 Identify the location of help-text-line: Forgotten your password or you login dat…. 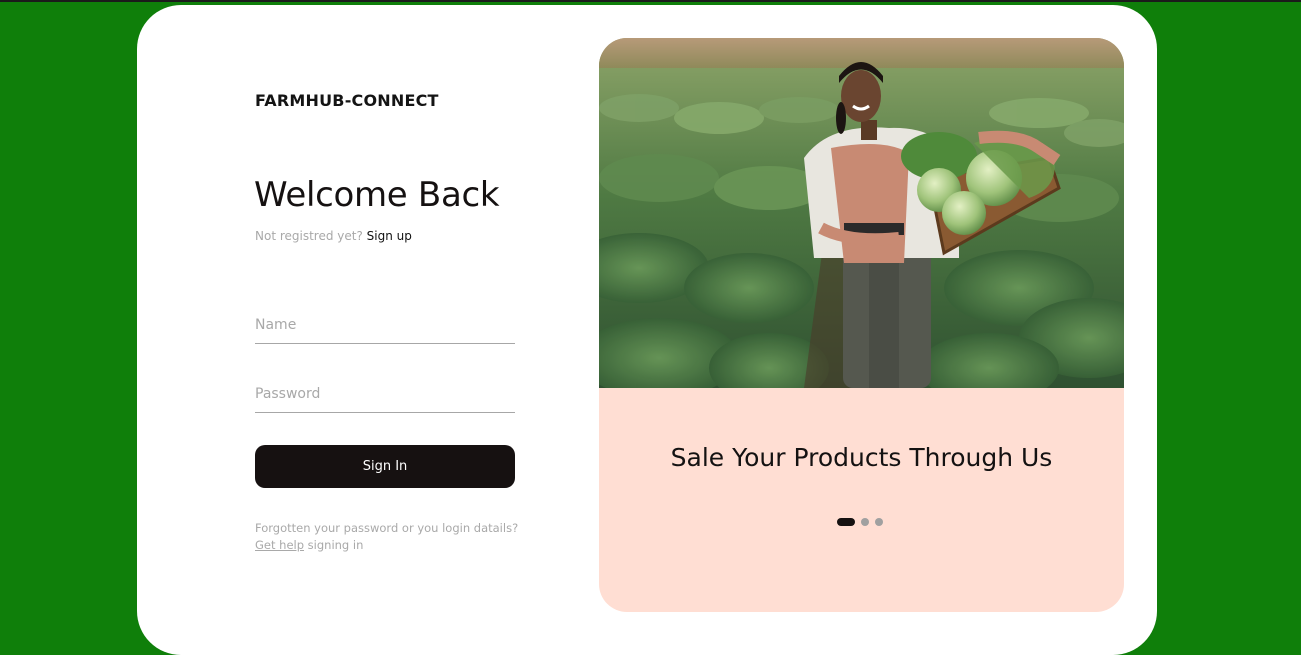
(387, 528).